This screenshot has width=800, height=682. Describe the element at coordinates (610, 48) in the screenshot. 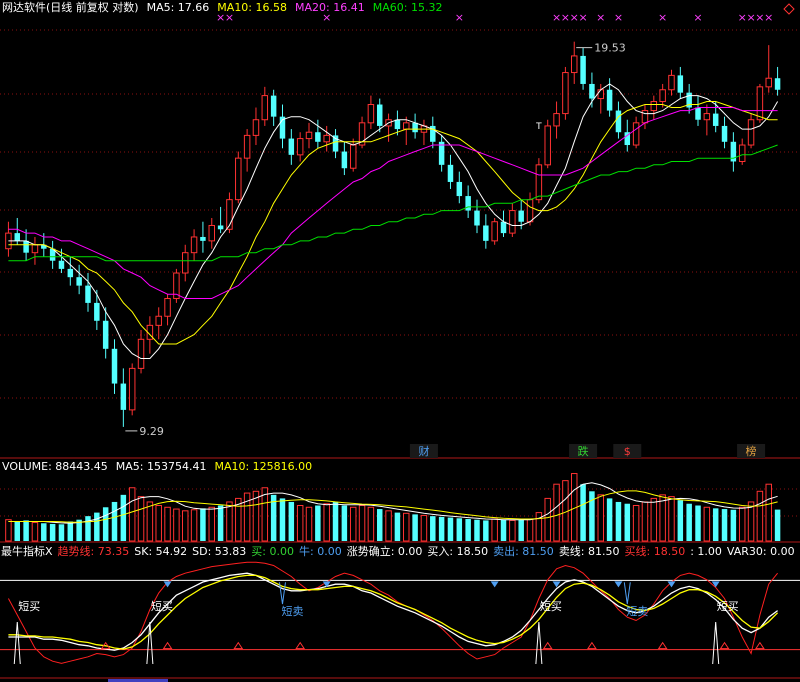

I see `high-price-label: 19.53` at that location.